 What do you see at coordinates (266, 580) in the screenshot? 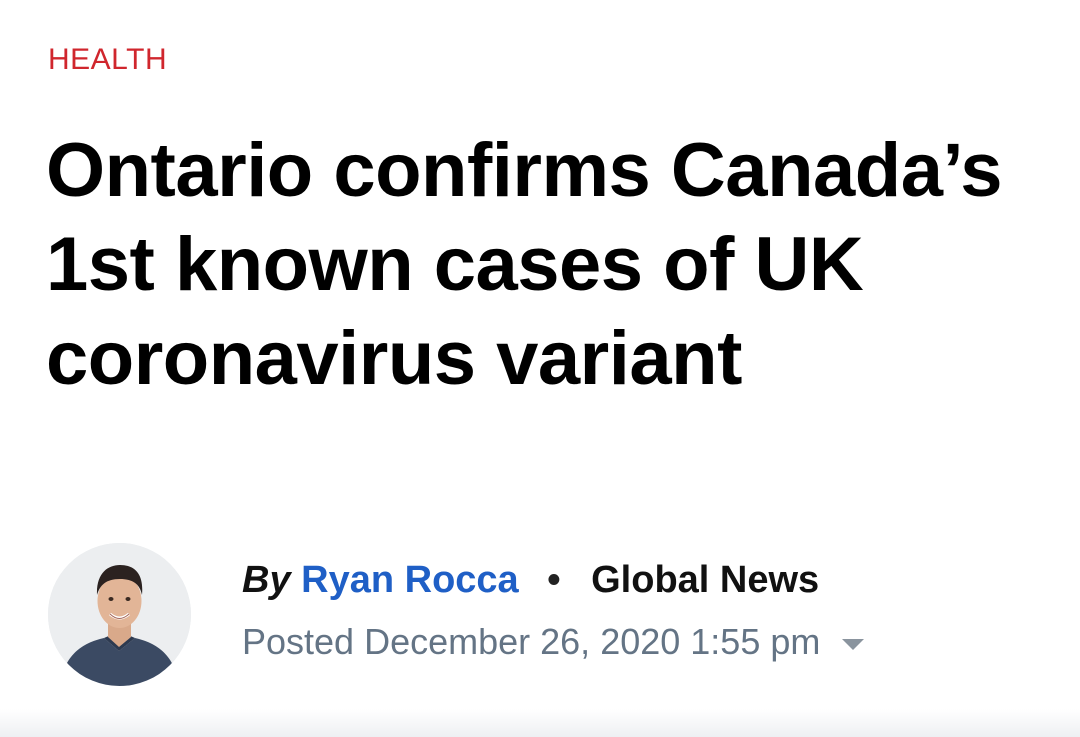
I see `byline-by: By` at bounding box center [266, 580].